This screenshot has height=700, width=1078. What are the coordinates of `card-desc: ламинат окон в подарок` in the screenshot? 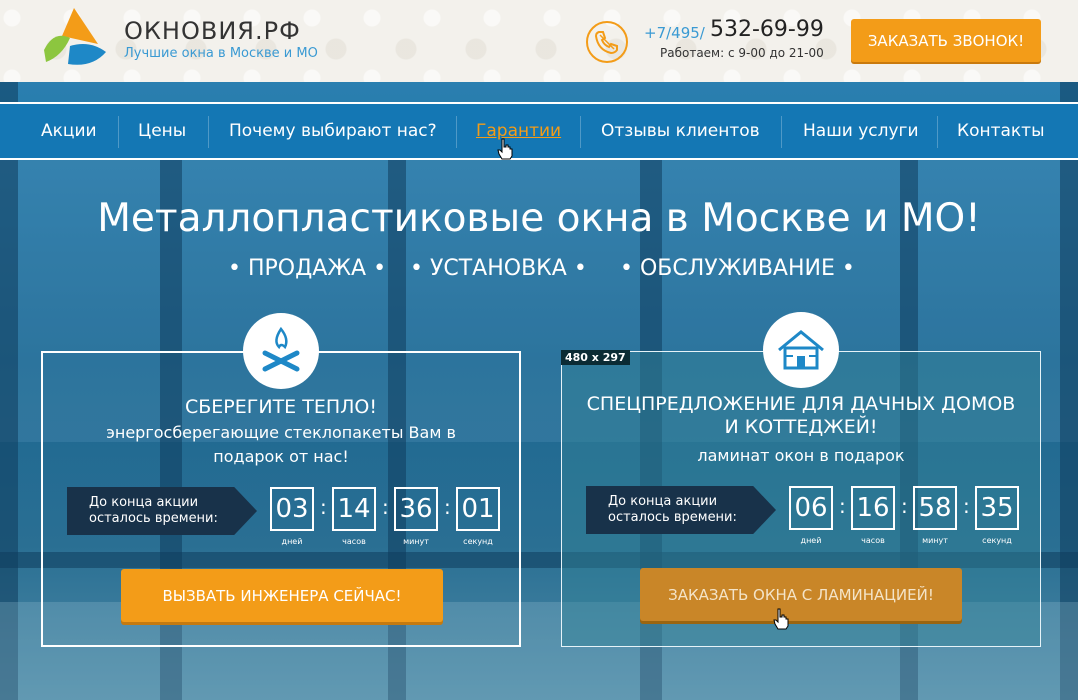 It's located at (801, 455).